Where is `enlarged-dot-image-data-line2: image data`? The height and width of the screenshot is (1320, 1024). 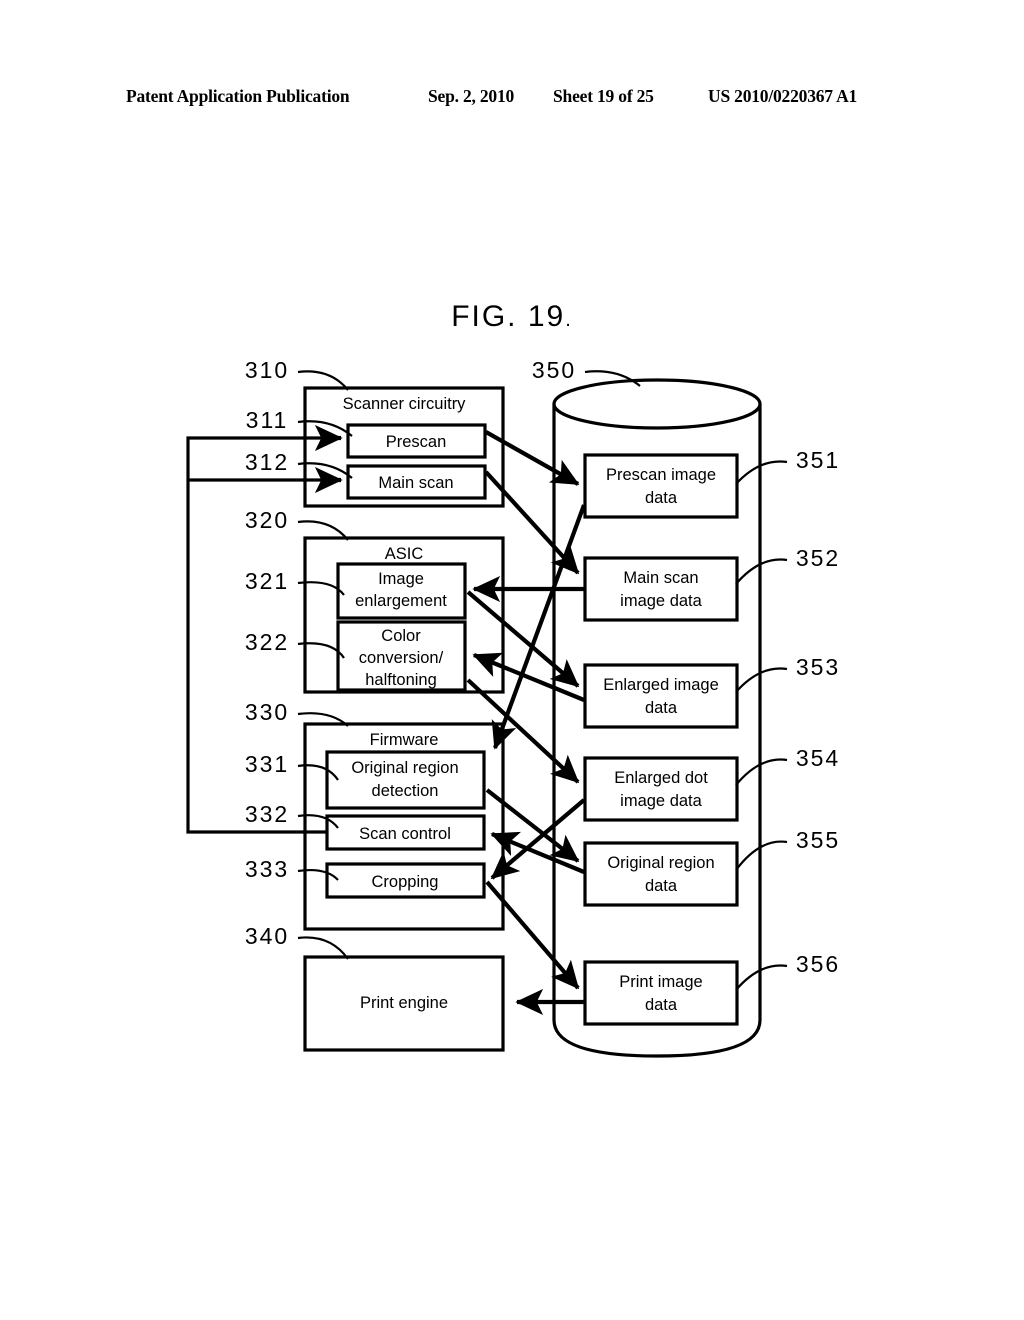
enlarged-dot-image-data-line2: image data is located at coordinates (661, 801).